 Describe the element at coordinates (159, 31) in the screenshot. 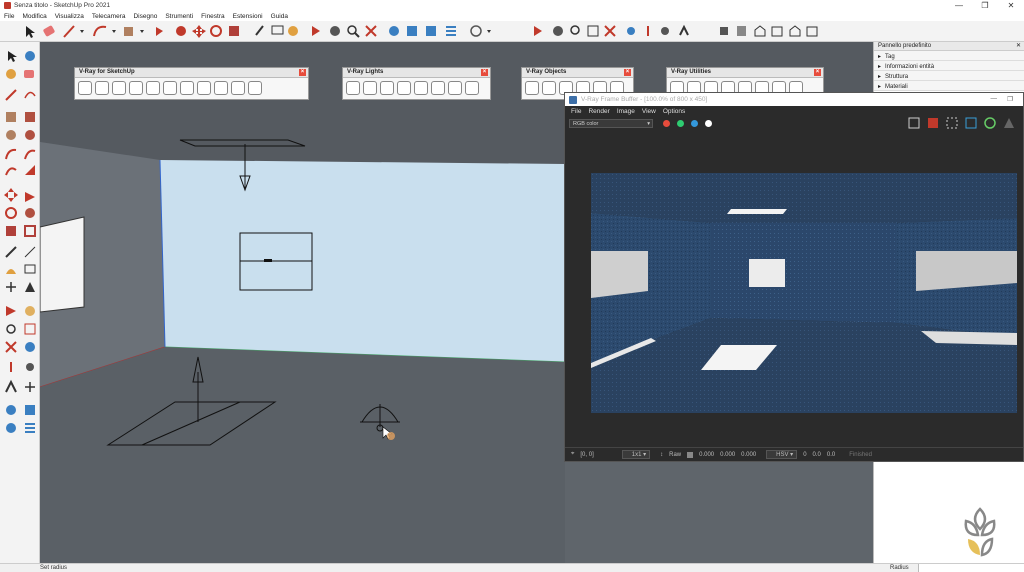

I see `push-pull-tool-icon` at that location.